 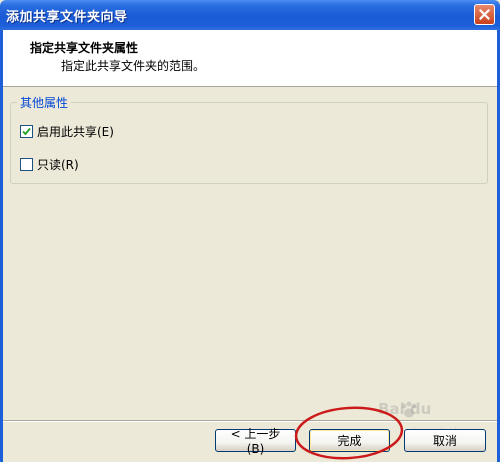 What do you see at coordinates (58, 165) in the screenshot?
I see `read-only-label: 只读(R)` at bounding box center [58, 165].